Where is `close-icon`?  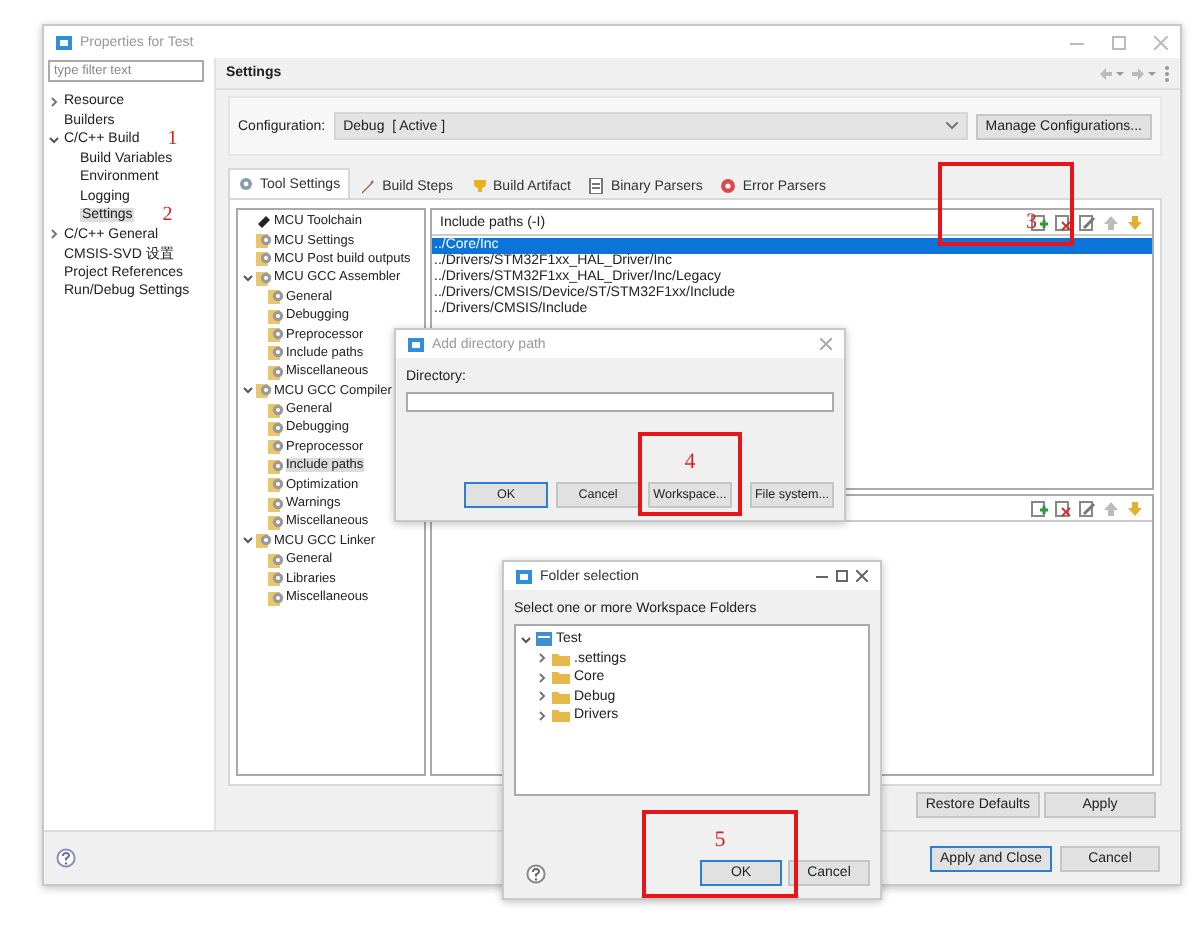
close-icon is located at coordinates (862, 576).